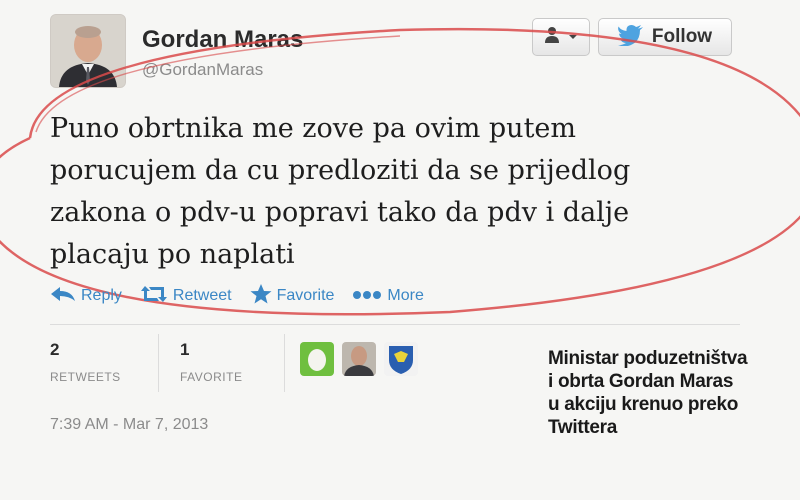  I want to click on favoriter-avatar-person, so click(359, 359).